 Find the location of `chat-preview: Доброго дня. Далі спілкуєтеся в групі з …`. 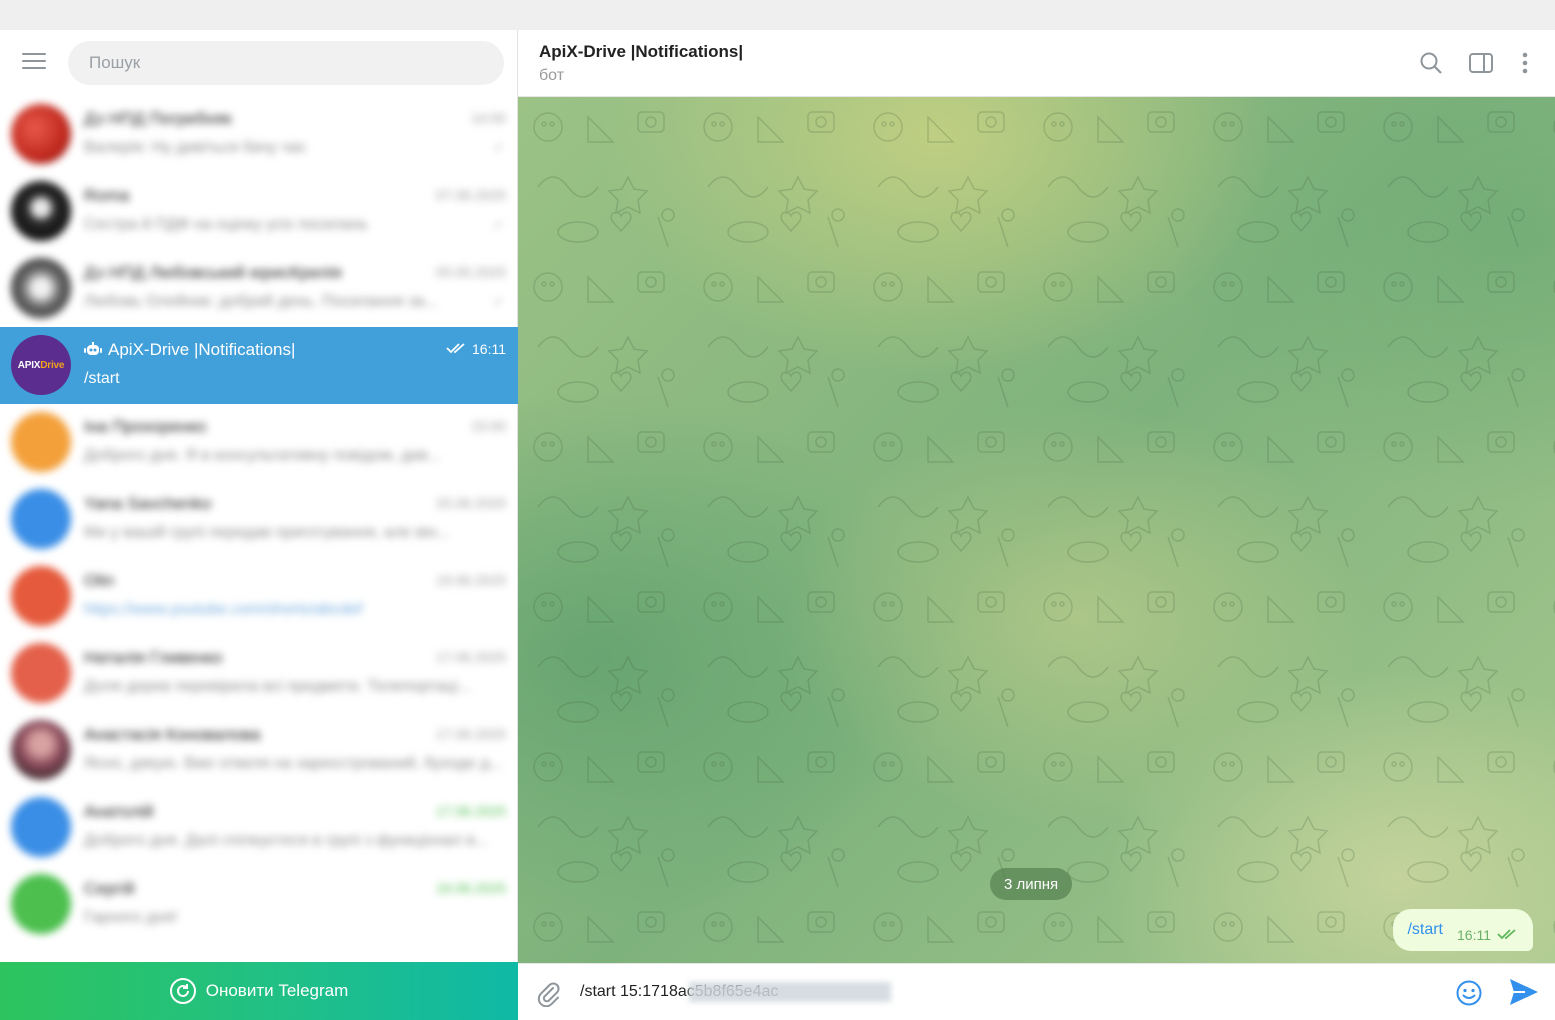

chat-preview: Доброго дня. Далі спілкуєтеся в групі з … is located at coordinates (286, 840).